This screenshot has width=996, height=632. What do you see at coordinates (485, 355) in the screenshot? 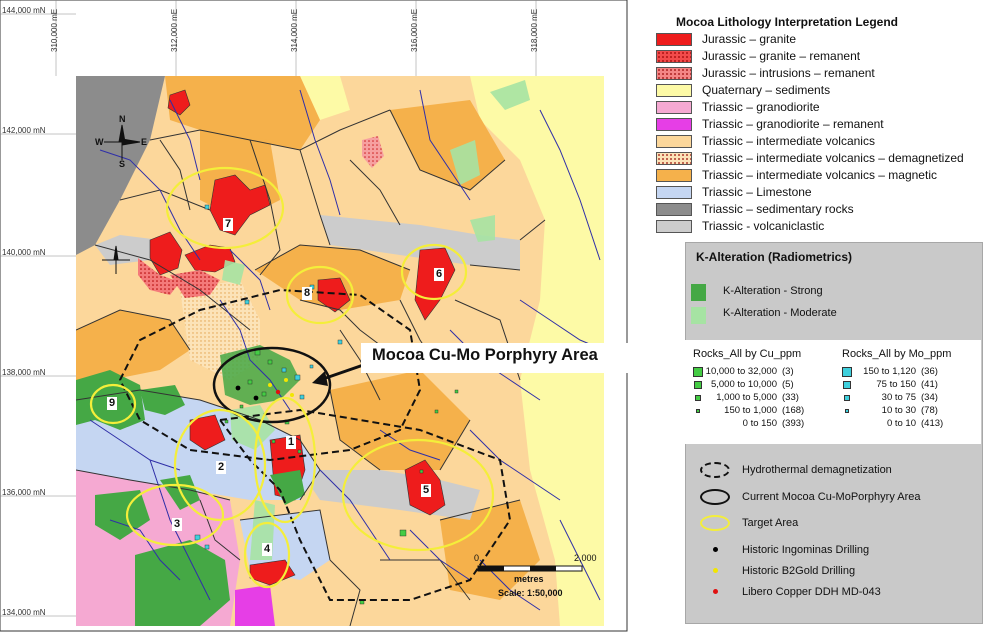
I see `callout-text: Mocoa Cu-Mo Porphyry Area` at bounding box center [485, 355].